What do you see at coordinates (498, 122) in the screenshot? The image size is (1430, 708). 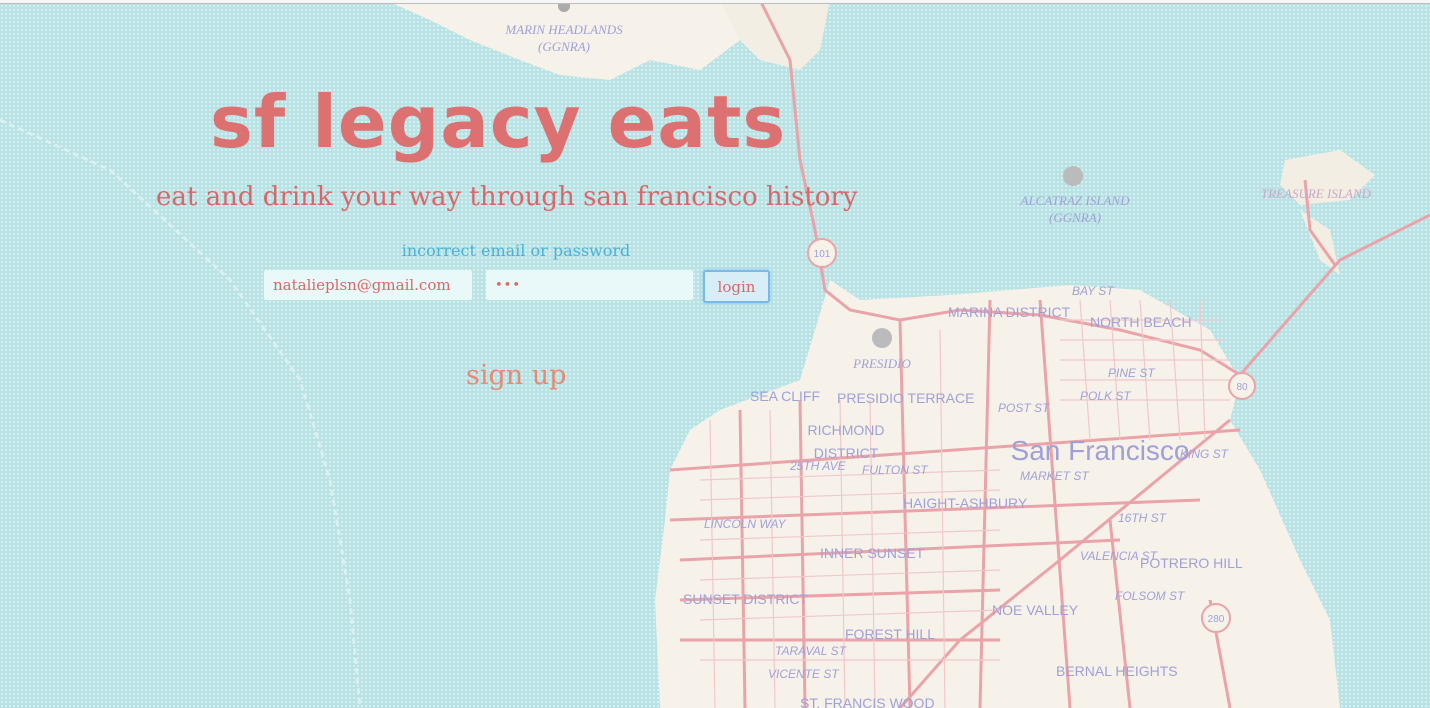 I see `page-title: sf legacy eats` at bounding box center [498, 122].